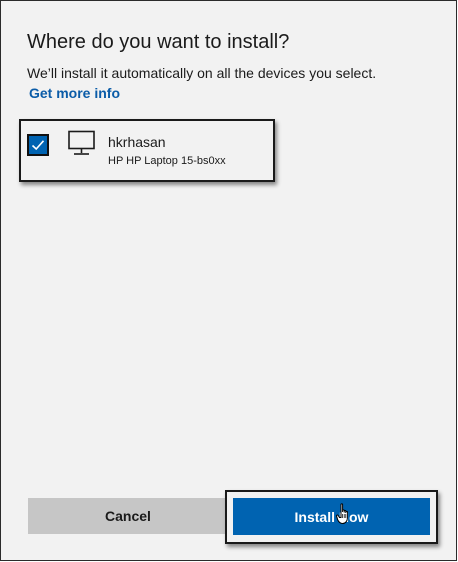  What do you see at coordinates (128, 516) in the screenshot?
I see `cancel-button: Cancel` at bounding box center [128, 516].